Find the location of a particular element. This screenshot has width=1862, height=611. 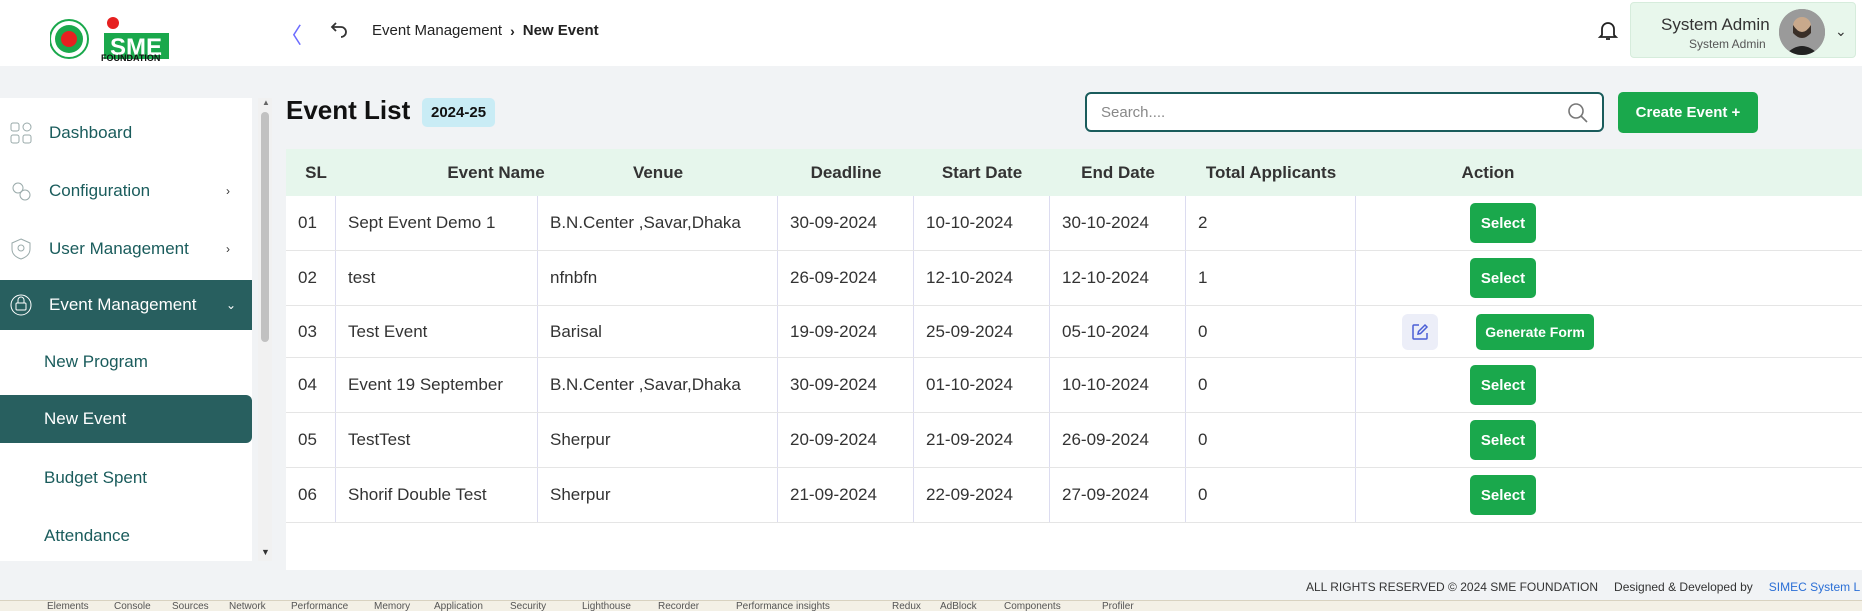

breadcrumb-current: New Event is located at coordinates (560, 30).